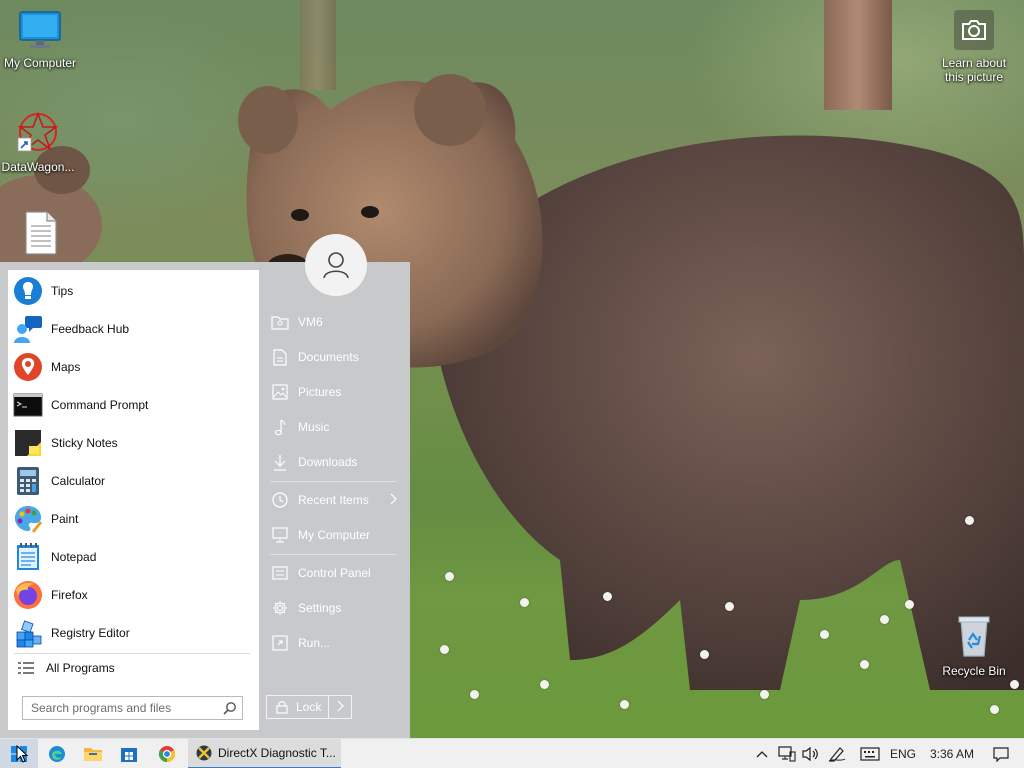 The height and width of the screenshot is (768, 1024). I want to click on desktop-icon-label: Recycle Bin, so click(974, 671).